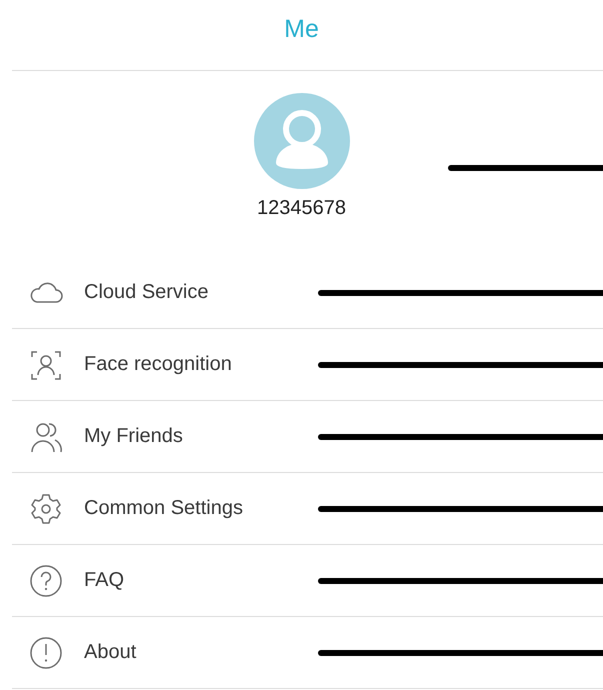 This screenshot has width=603, height=690. What do you see at coordinates (301, 29) in the screenshot?
I see `page-title: Me` at bounding box center [301, 29].